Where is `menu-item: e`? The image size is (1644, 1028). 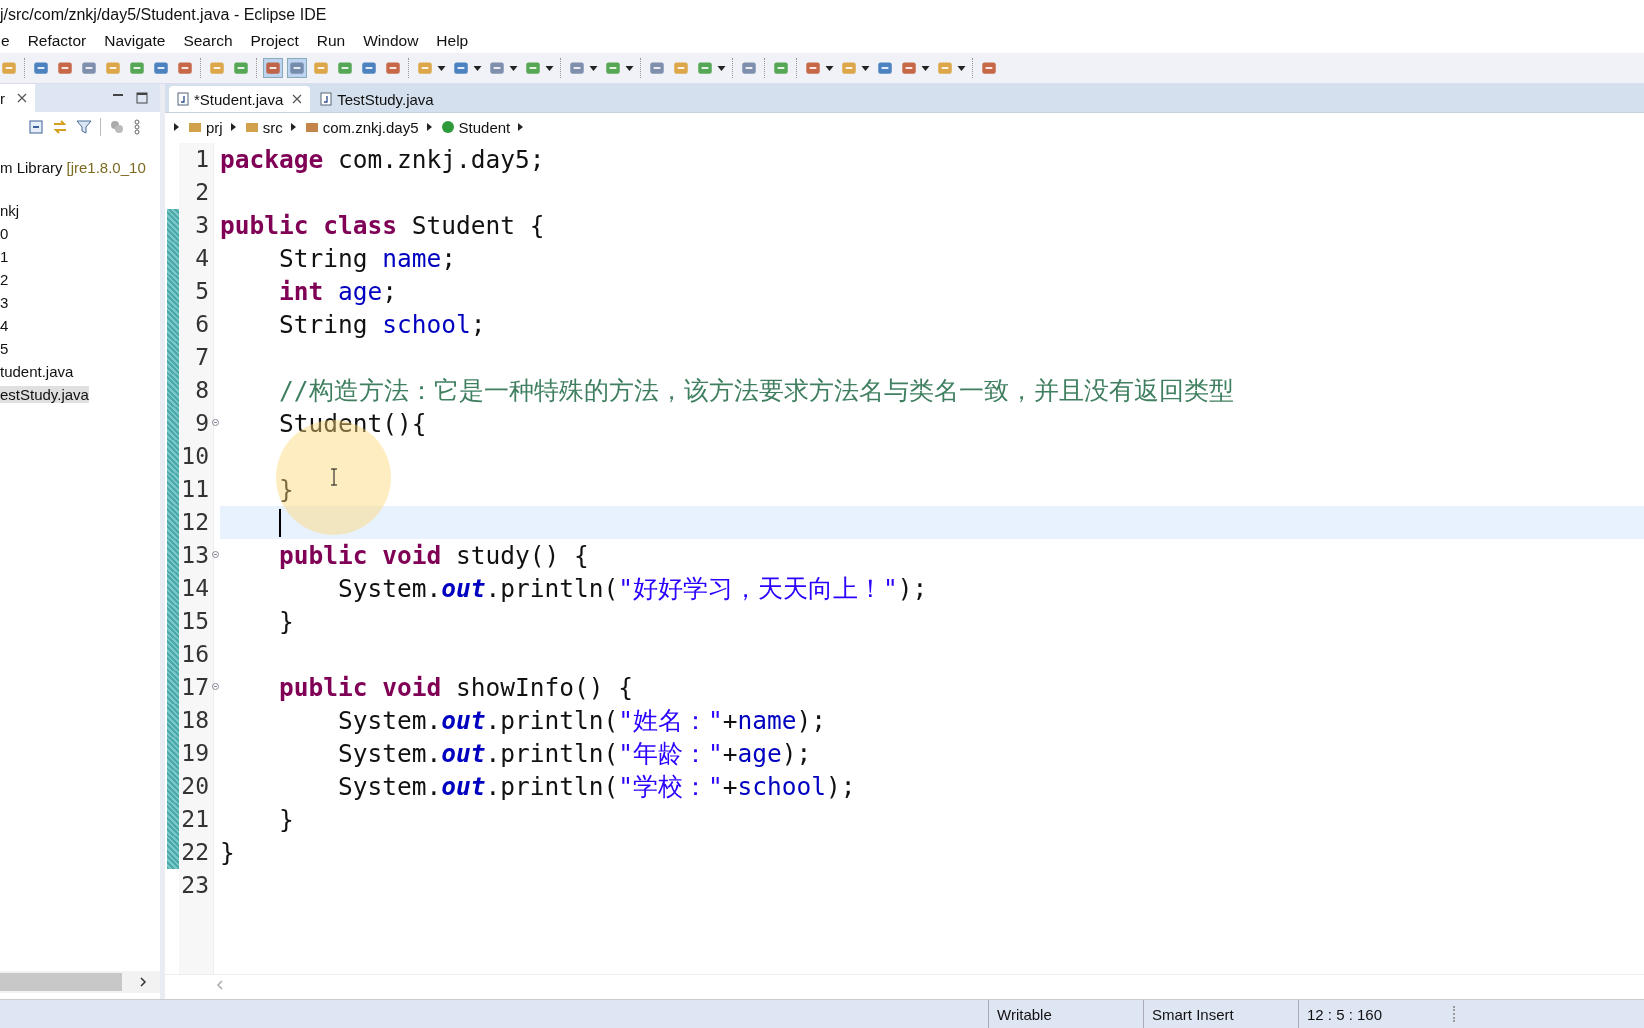 menu-item: e is located at coordinates (5, 41).